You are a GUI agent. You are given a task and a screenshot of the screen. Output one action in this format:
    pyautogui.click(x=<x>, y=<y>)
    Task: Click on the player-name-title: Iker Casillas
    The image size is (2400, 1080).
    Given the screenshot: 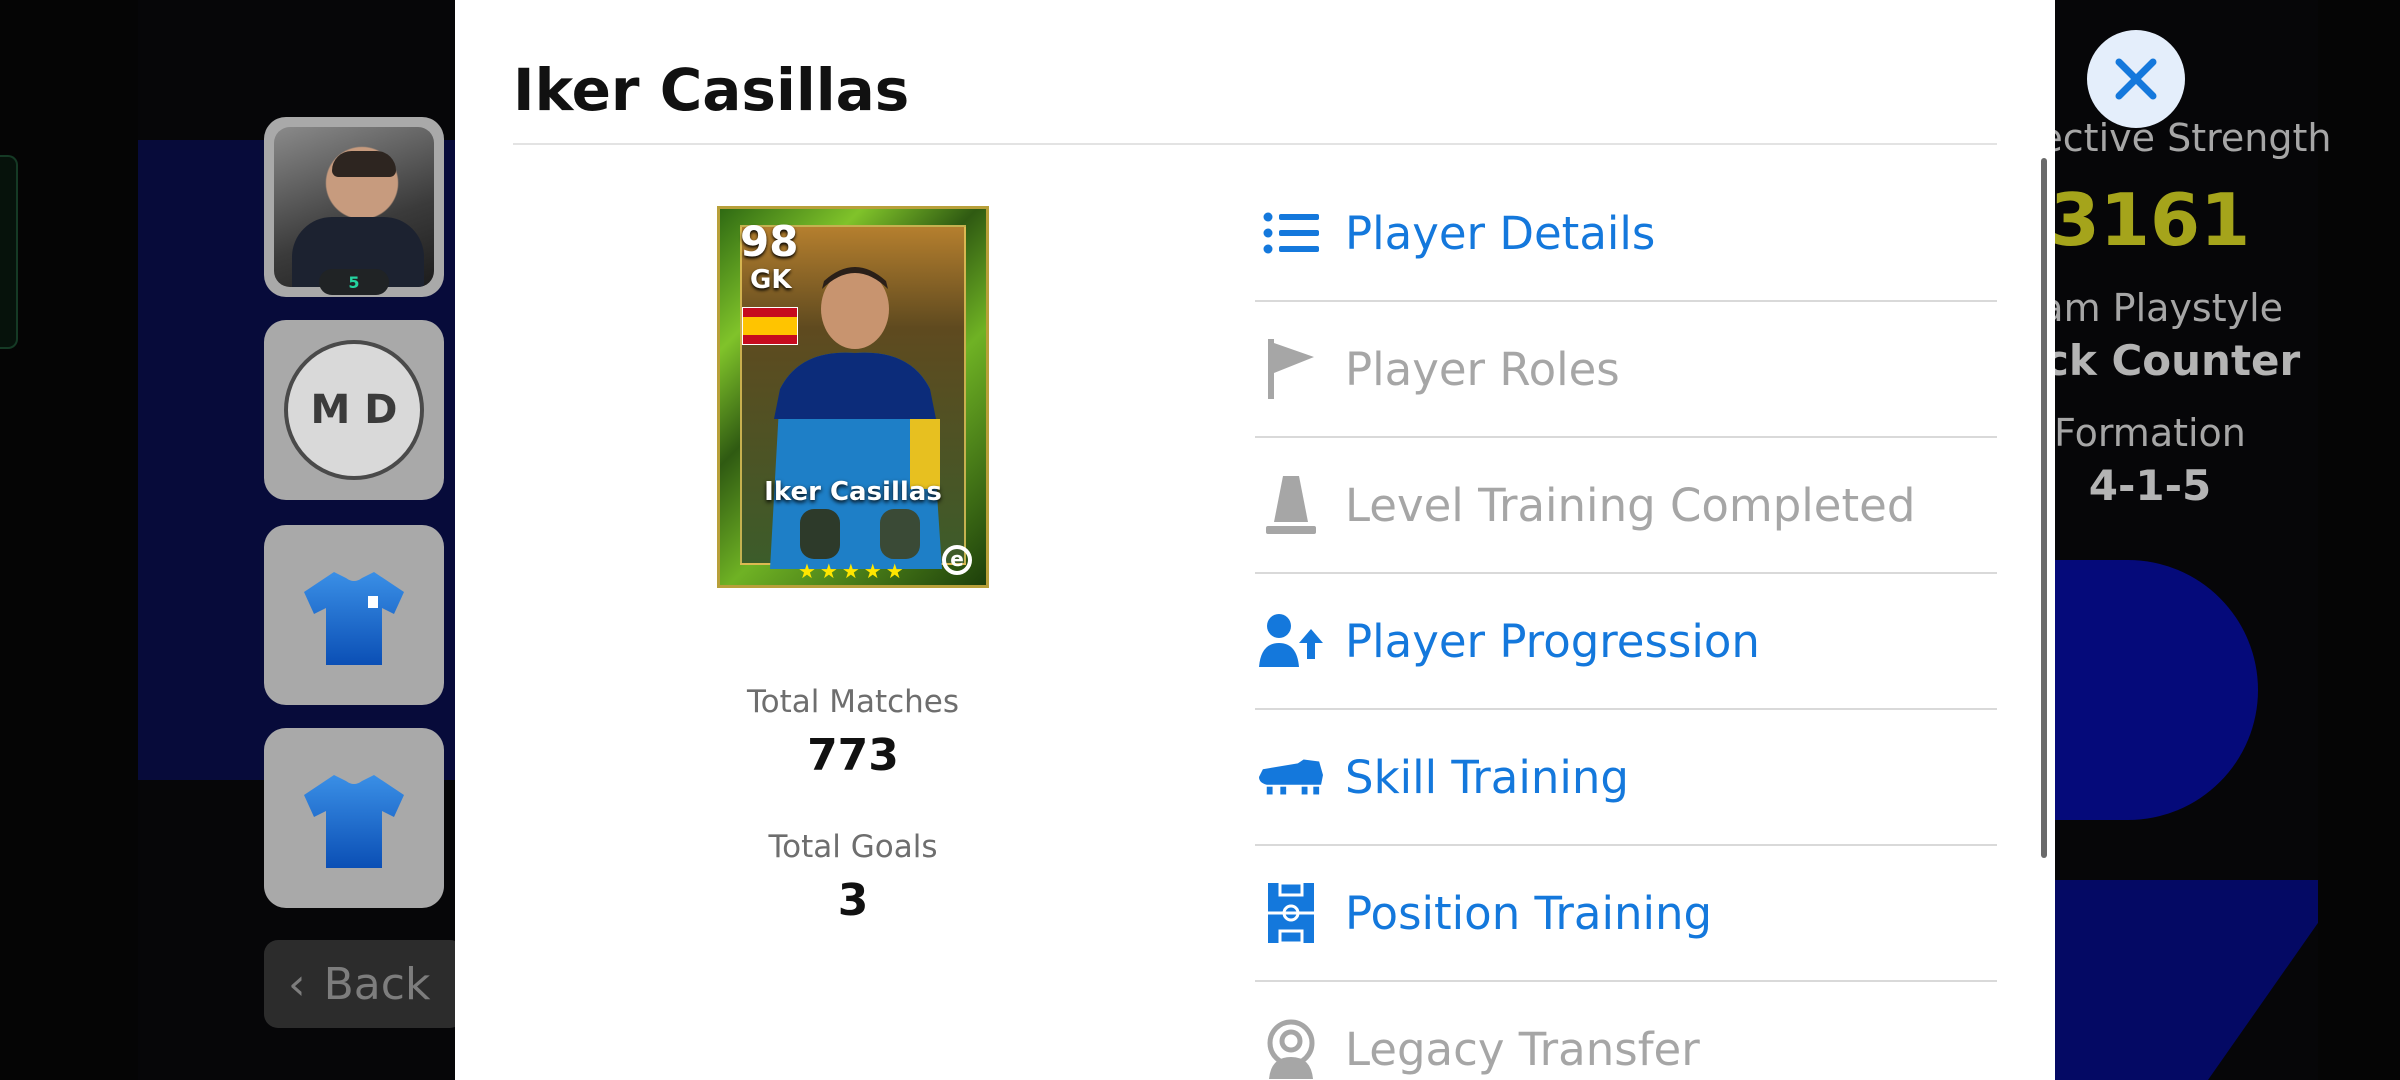 What is the action you would take?
    pyautogui.click(x=711, y=90)
    